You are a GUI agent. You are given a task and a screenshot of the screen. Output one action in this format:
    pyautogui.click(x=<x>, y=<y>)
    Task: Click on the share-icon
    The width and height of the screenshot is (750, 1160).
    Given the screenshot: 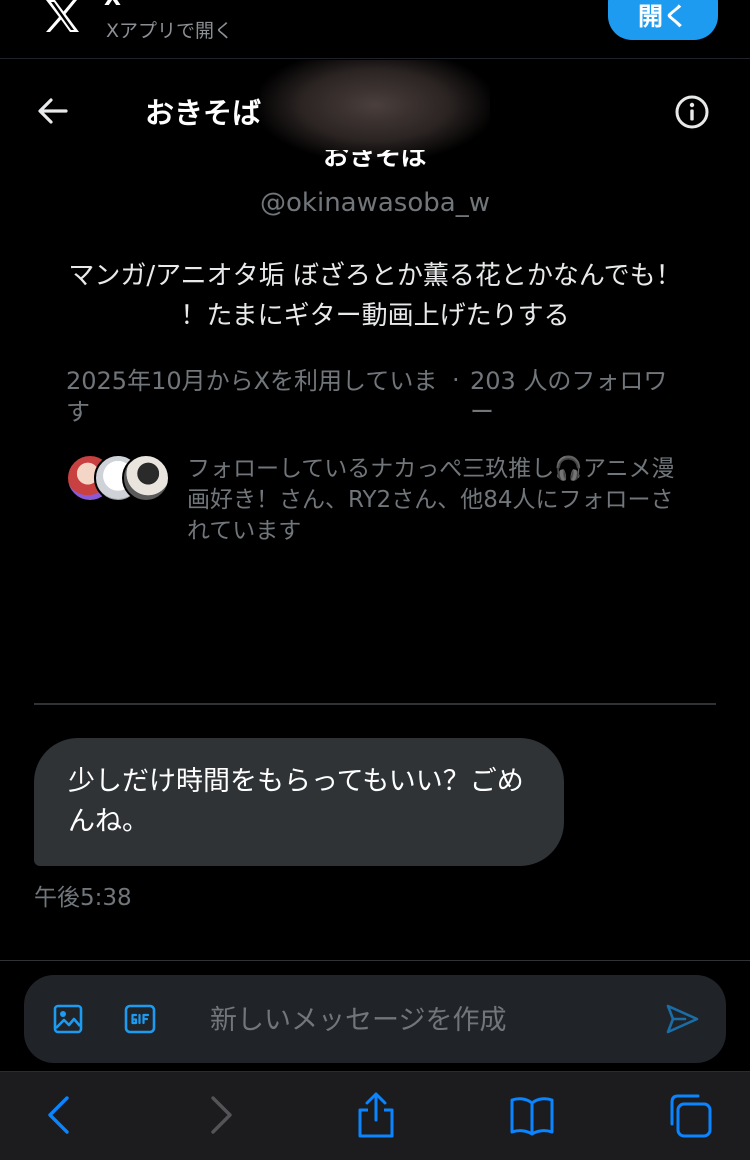 What is the action you would take?
    pyautogui.click(x=376, y=1115)
    